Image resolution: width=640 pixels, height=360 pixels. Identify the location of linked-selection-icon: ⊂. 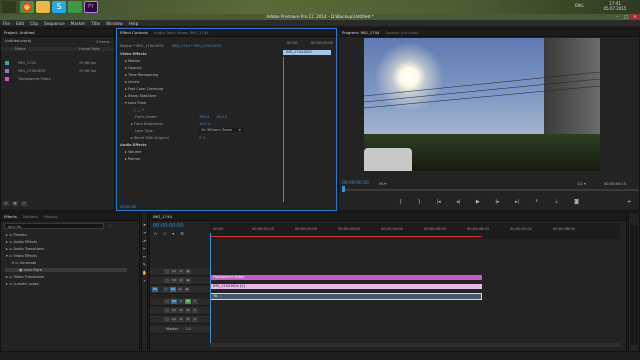
(164, 233).